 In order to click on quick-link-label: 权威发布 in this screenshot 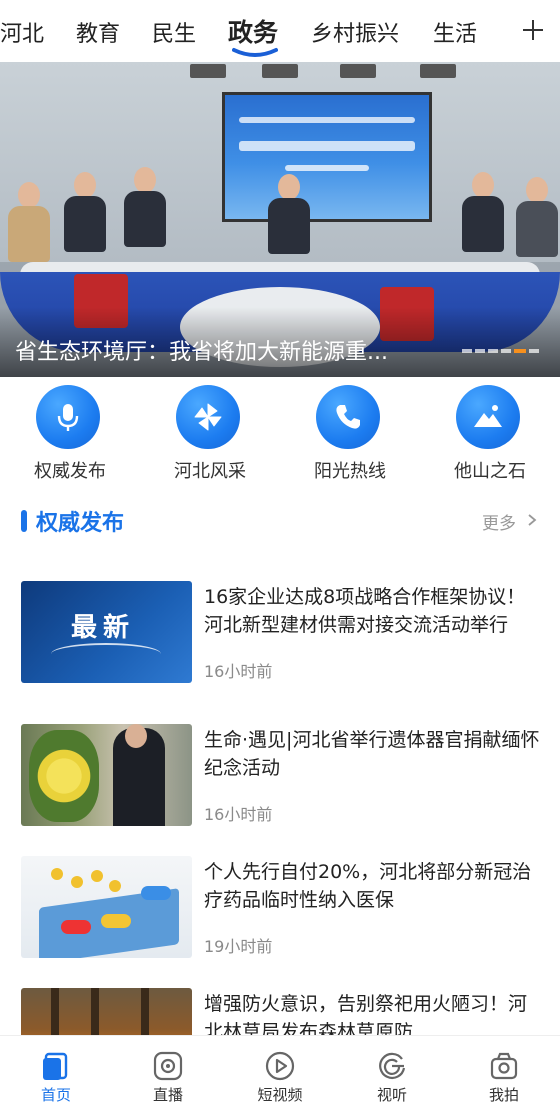, I will do `click(70, 471)`.